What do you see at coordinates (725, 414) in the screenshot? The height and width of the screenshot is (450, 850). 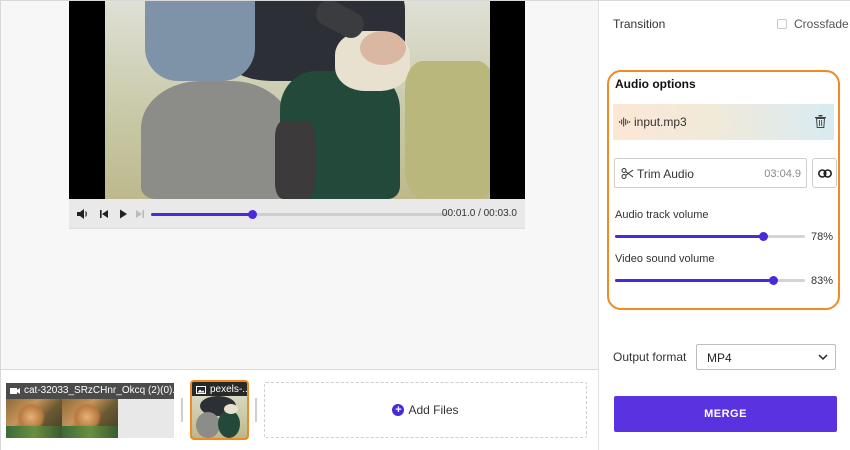 I see `merge-button: MERGE` at bounding box center [725, 414].